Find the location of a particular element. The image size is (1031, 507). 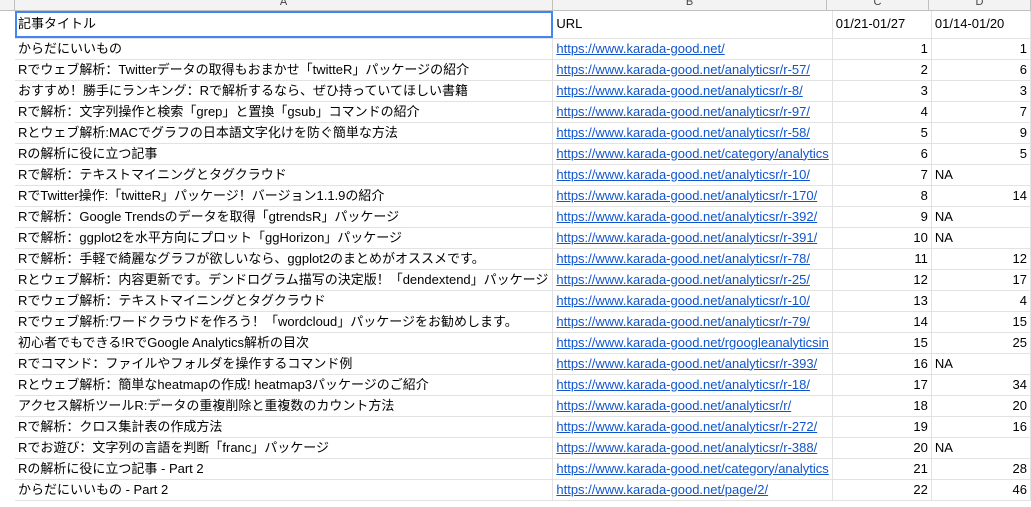

title-cell: RでTwitter操作:「twitteR」パッケージ！バージョン1.1.9の紹介 is located at coordinates (284, 196).